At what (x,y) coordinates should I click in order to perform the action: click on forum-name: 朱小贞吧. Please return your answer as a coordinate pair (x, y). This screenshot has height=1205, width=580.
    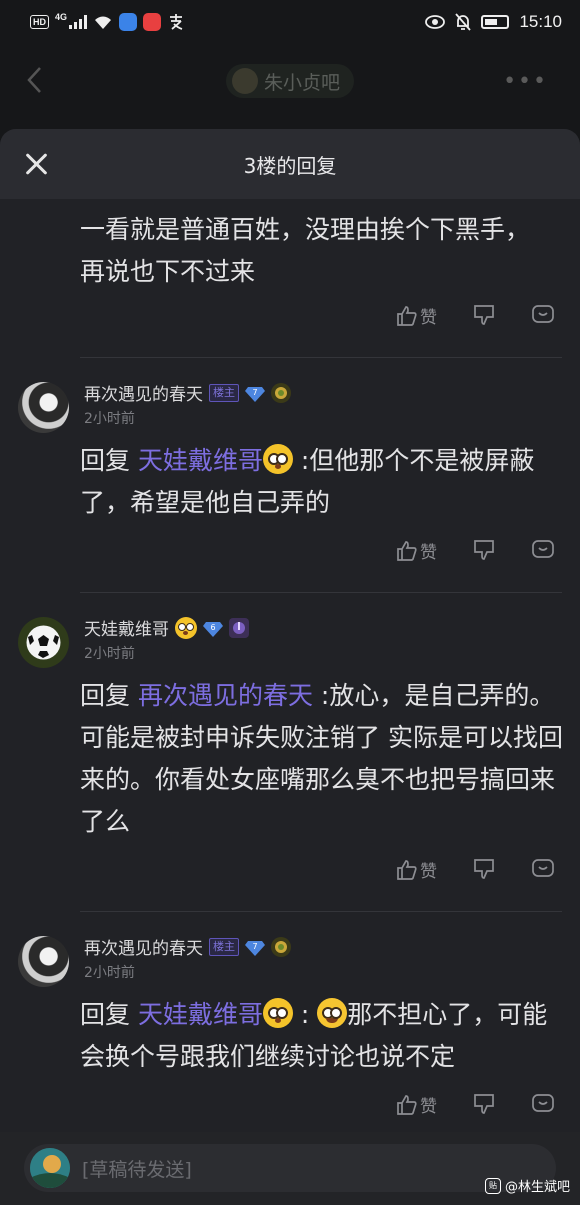
    Looking at the image, I should click on (302, 82).